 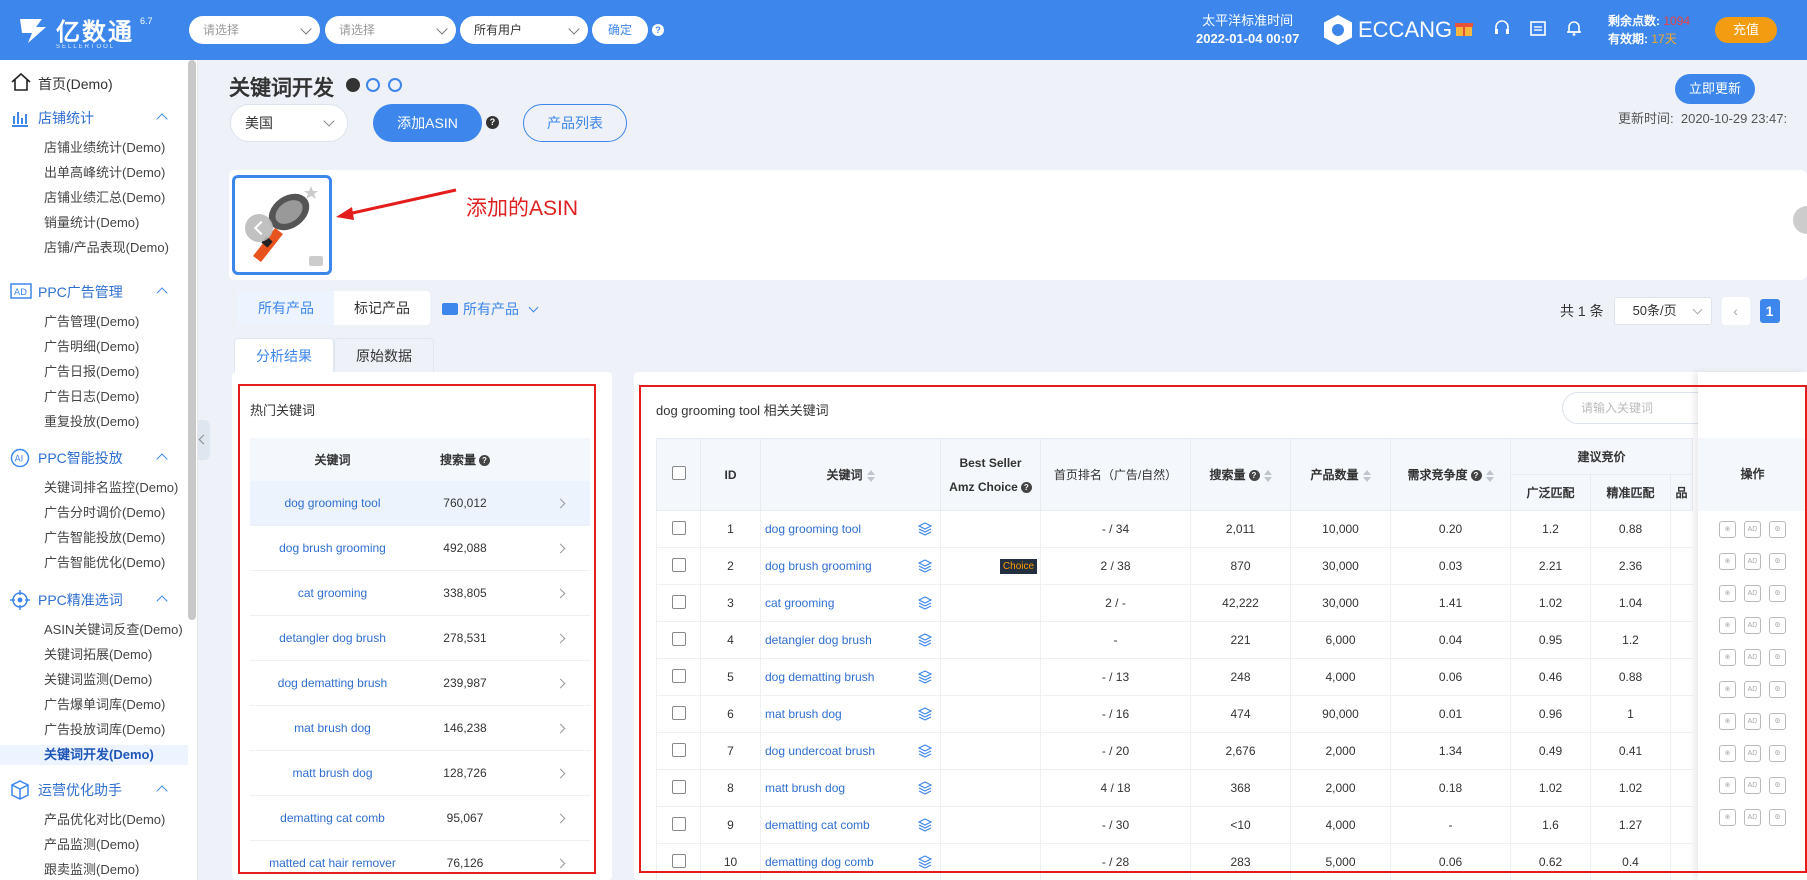 What do you see at coordinates (94, 755) in the screenshot?
I see `sidebar-subitem: 关键词开发(Demo)` at bounding box center [94, 755].